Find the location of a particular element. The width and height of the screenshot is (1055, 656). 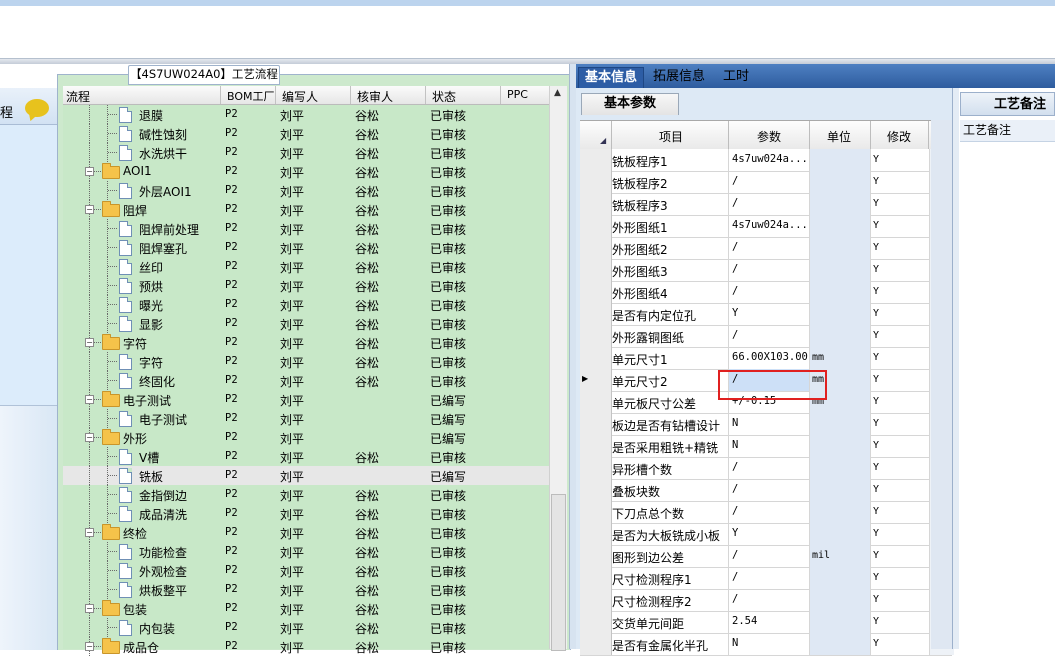

param-row: 铣板程序3/Y is located at coordinates (767, 204).